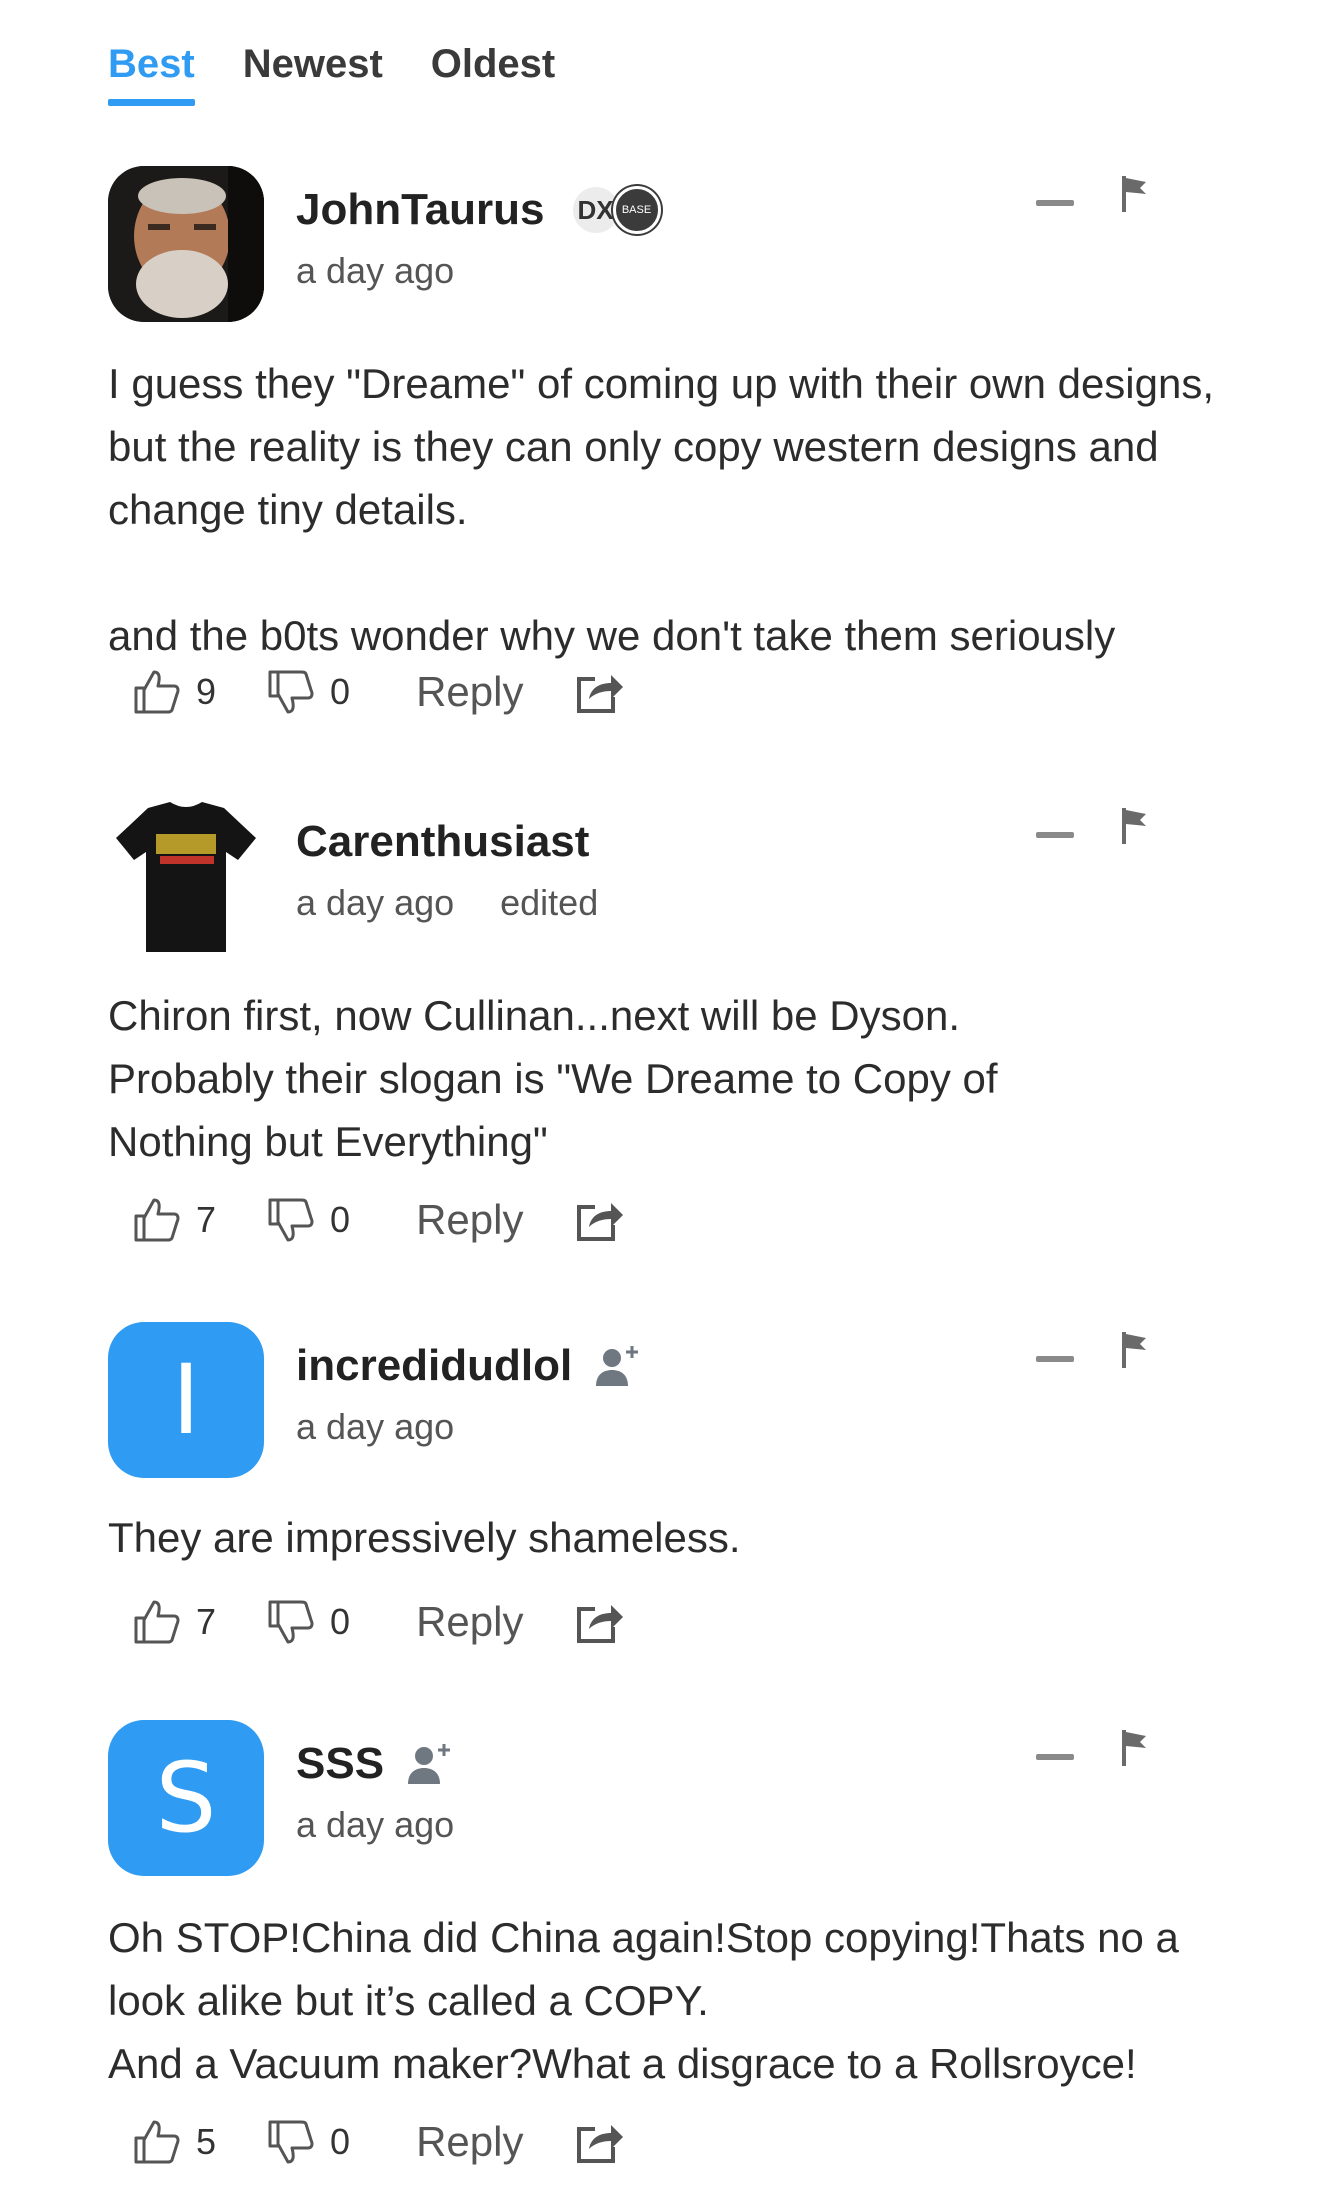 The width and height of the screenshot is (1320, 2199). I want to click on tab-oldest: Oldest, so click(493, 73).